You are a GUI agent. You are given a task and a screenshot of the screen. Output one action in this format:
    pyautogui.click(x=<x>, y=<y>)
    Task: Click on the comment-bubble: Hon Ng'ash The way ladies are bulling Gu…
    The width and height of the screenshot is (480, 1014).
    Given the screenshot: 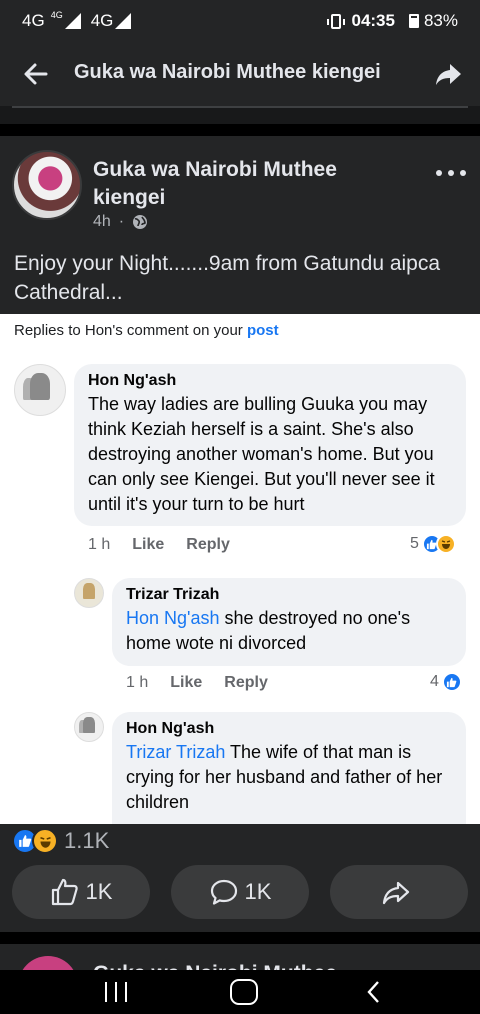 What is the action you would take?
    pyautogui.click(x=270, y=445)
    